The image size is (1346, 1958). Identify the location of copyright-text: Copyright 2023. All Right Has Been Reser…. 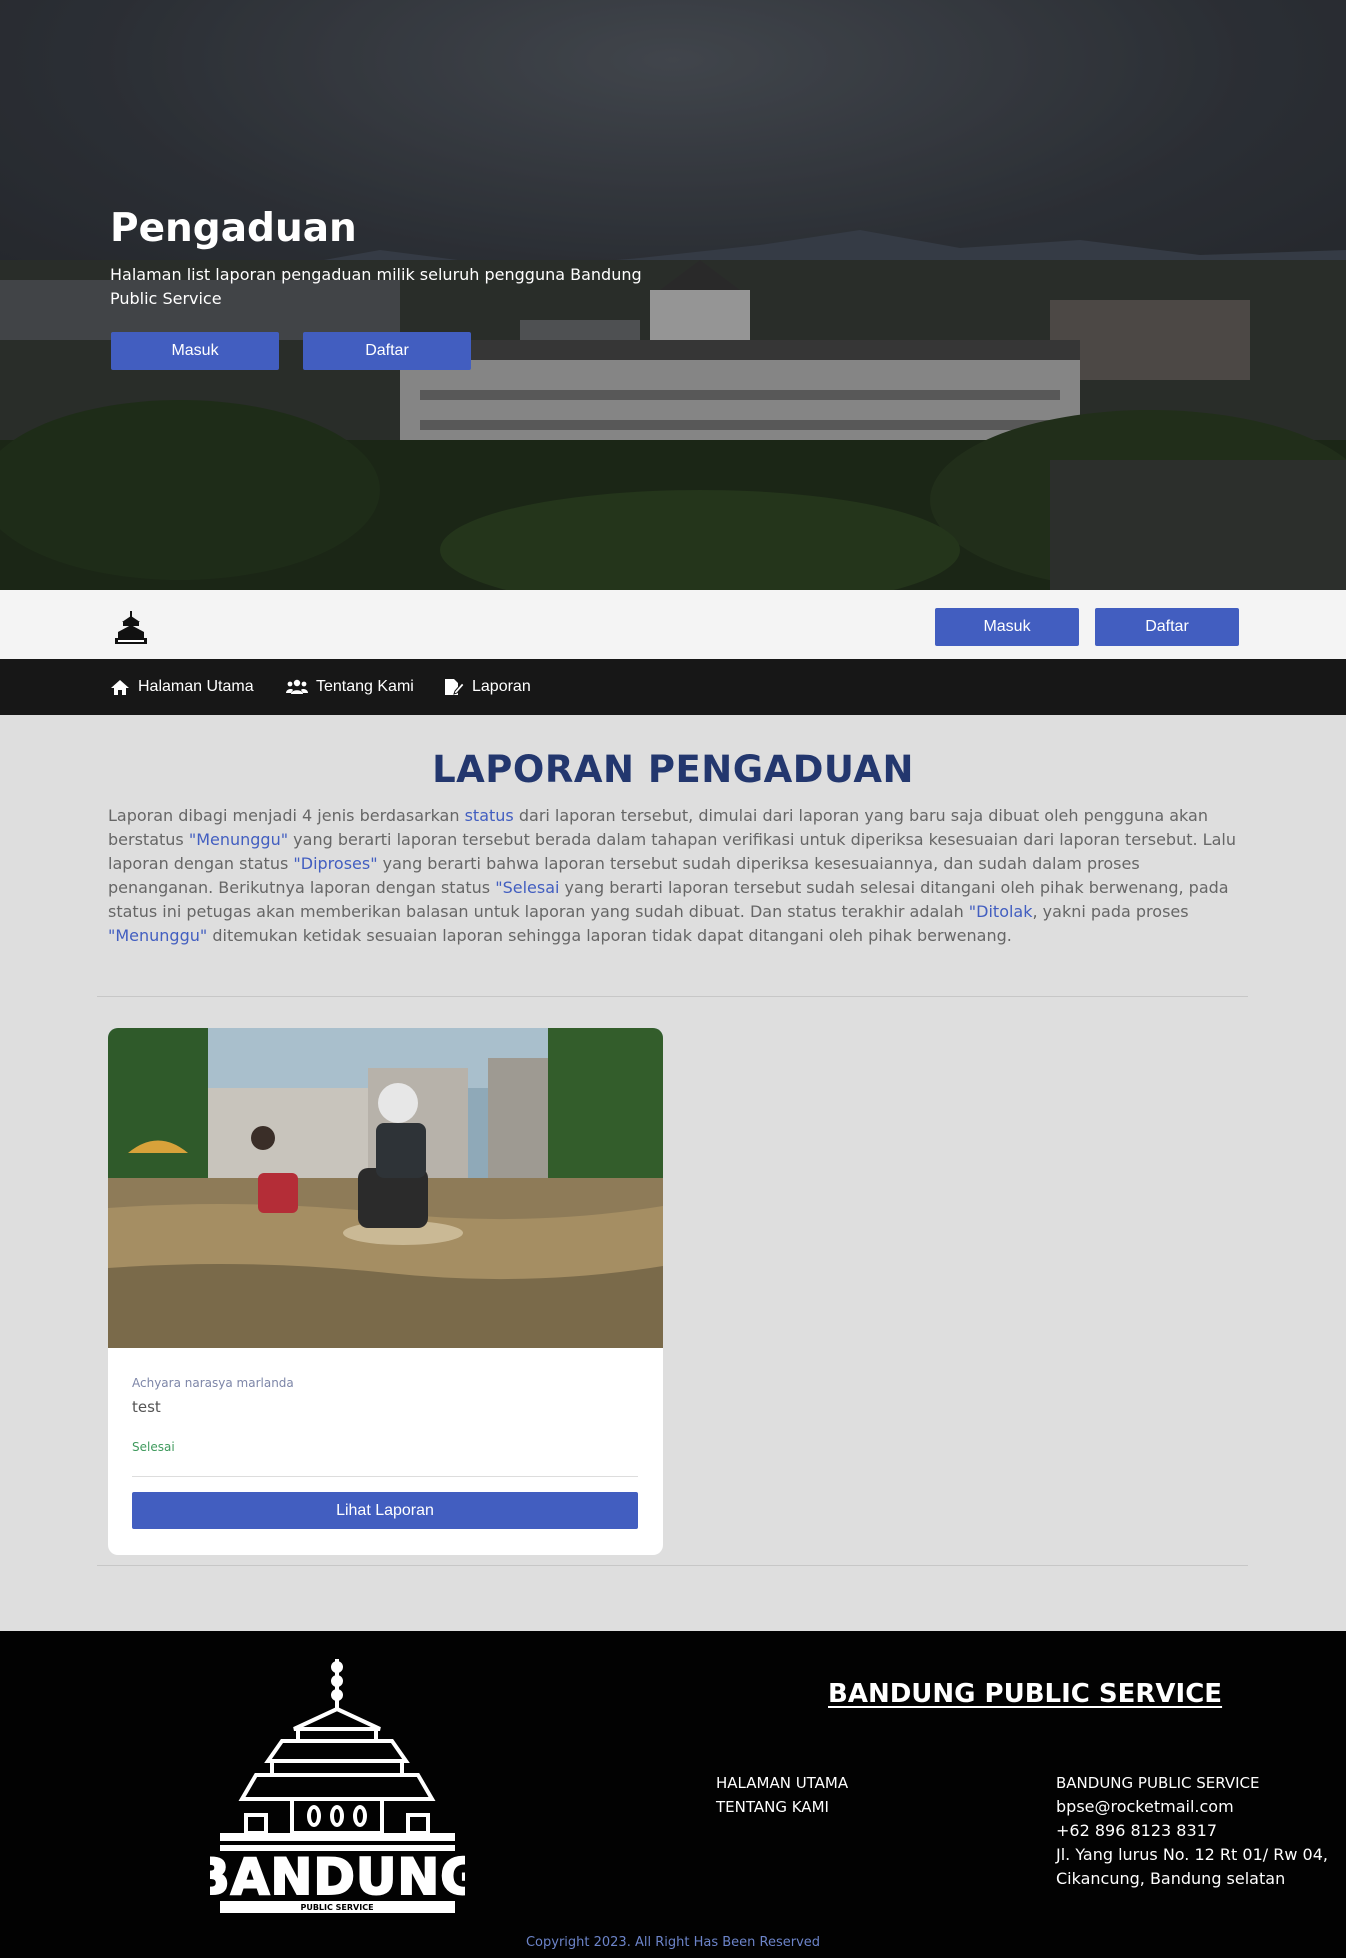
(673, 1942).